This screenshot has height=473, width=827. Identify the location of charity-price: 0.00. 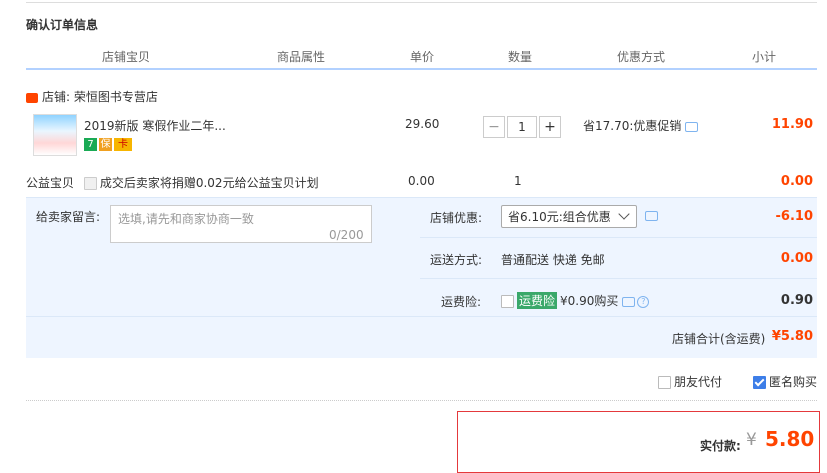
(421, 181).